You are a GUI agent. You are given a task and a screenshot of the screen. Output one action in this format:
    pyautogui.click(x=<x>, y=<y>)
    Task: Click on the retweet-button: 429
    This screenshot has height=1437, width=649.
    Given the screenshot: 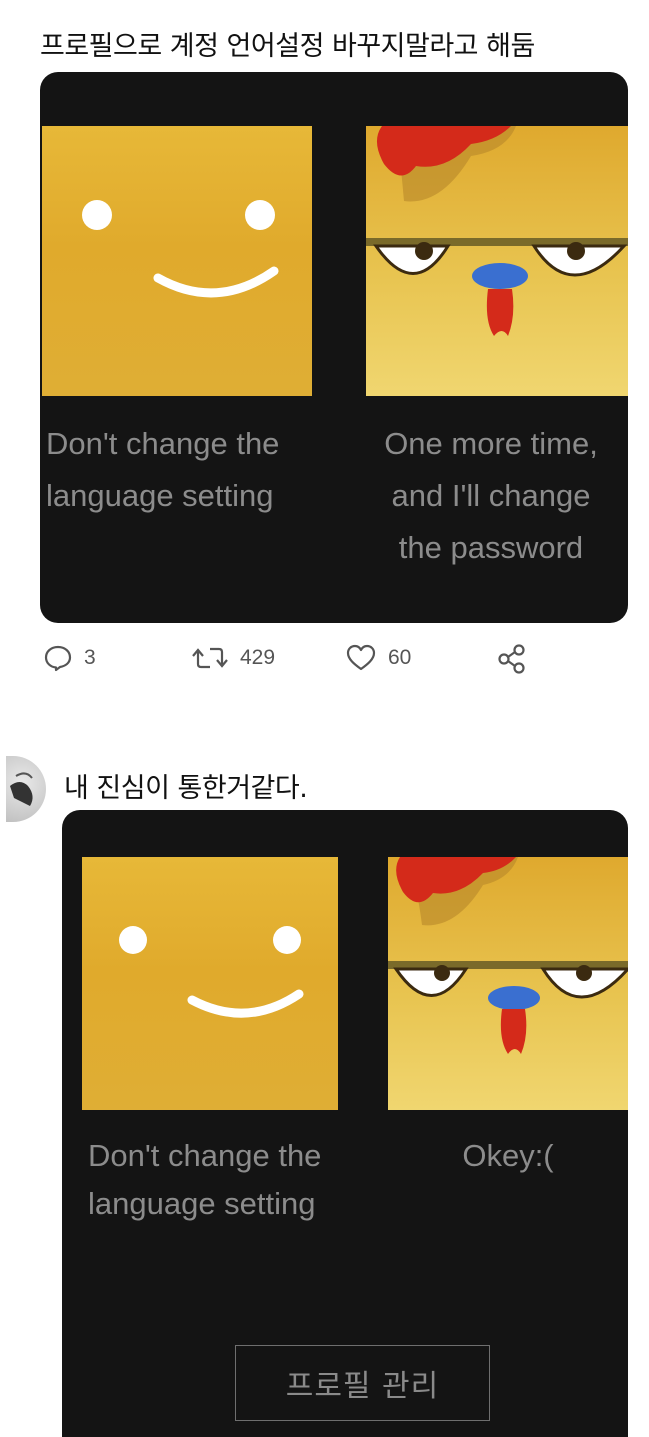 What is the action you would take?
    pyautogui.click(x=233, y=658)
    